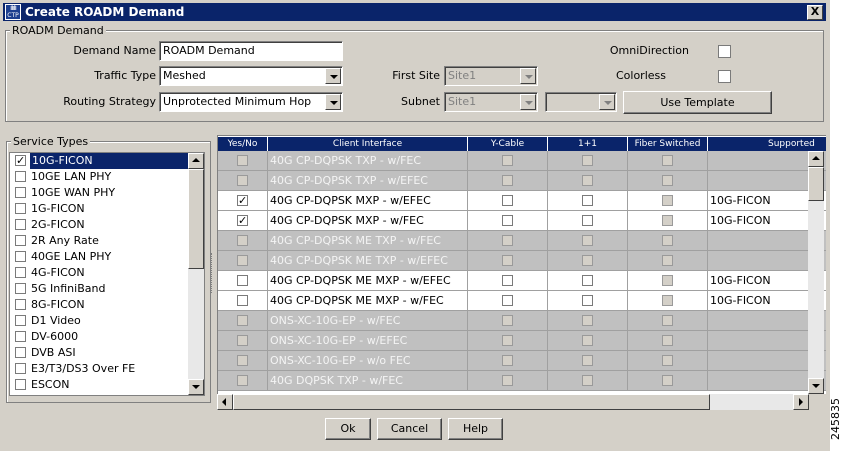  What do you see at coordinates (522, 341) in the screenshot?
I see `table-row: ONS-XC-10G-EP - w/EFEC` at bounding box center [522, 341].